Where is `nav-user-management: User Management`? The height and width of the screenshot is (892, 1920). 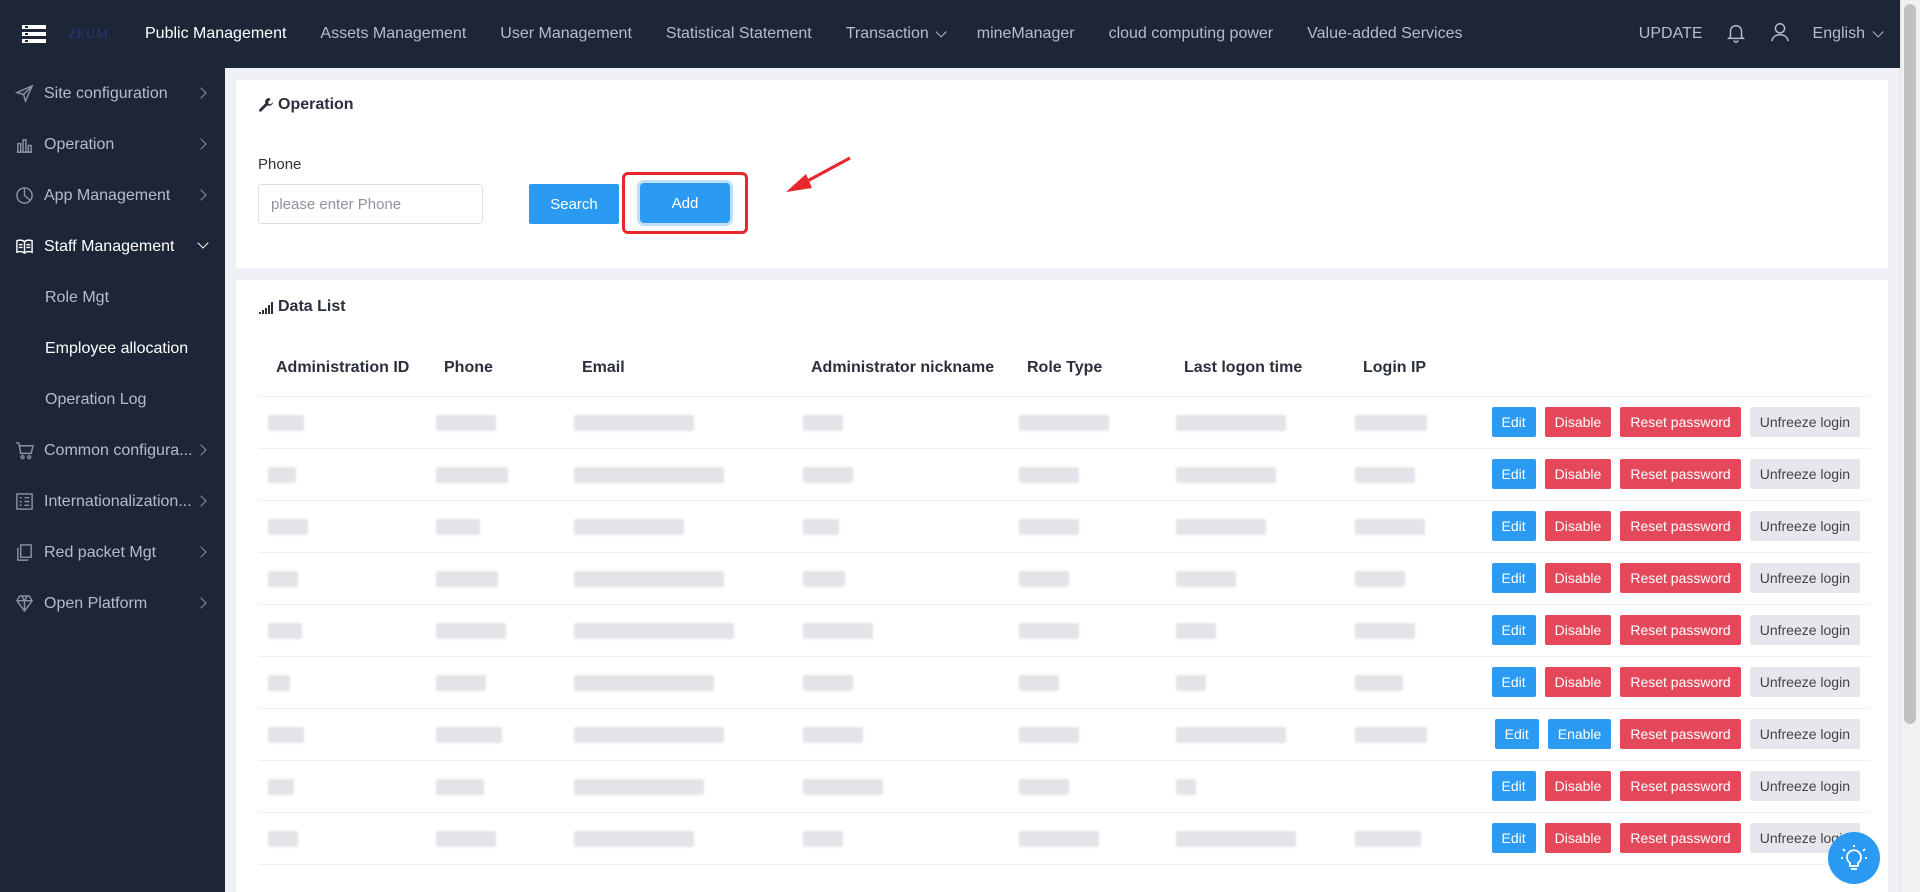 nav-user-management: User Management is located at coordinates (566, 34).